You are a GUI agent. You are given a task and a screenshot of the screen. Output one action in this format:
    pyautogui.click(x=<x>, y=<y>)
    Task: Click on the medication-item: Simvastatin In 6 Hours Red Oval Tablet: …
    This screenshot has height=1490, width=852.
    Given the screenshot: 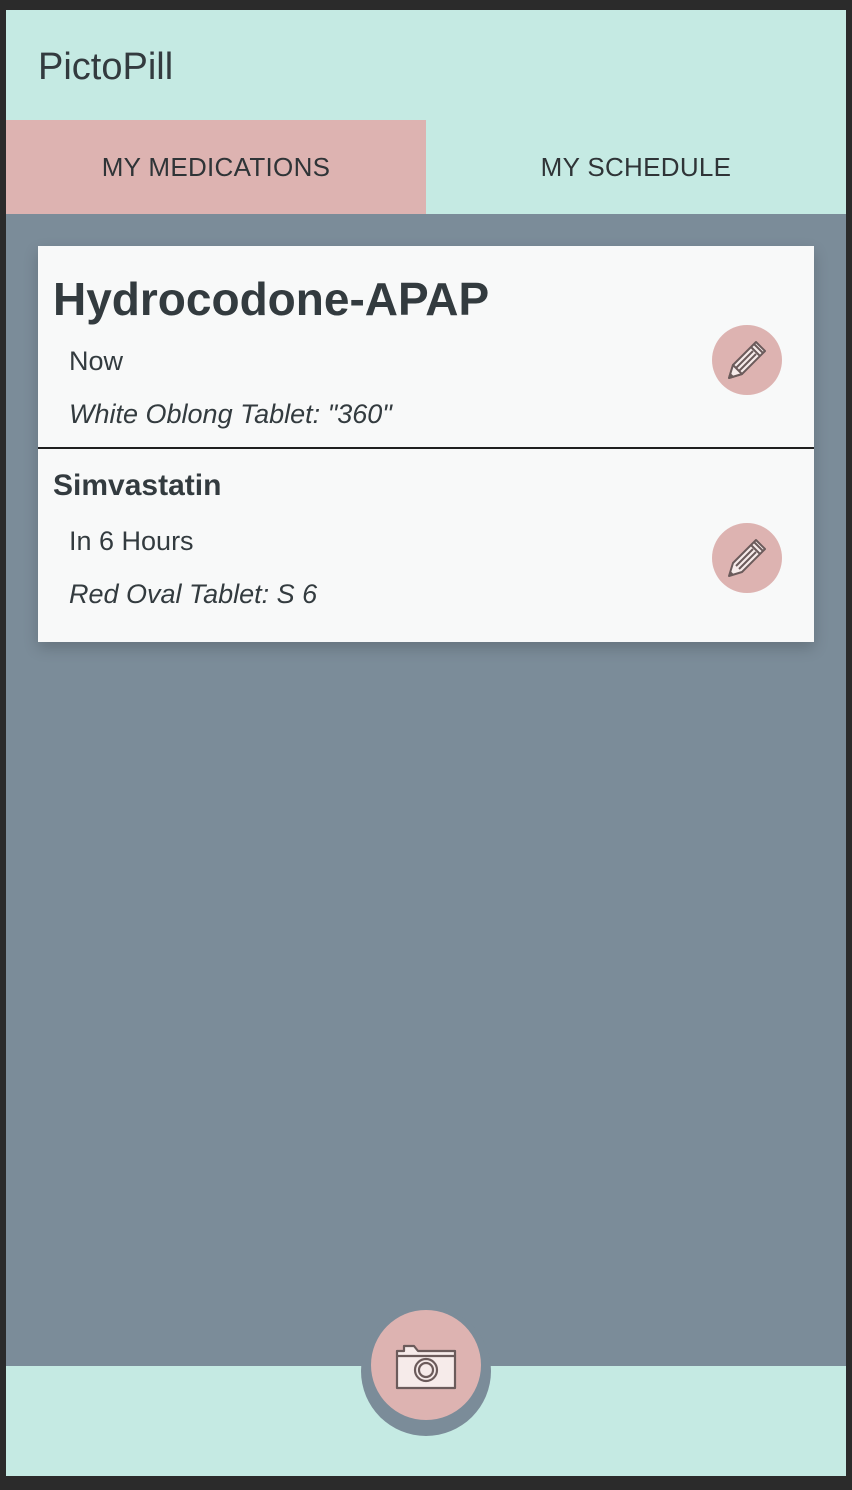 What is the action you would take?
    pyautogui.click(x=426, y=545)
    